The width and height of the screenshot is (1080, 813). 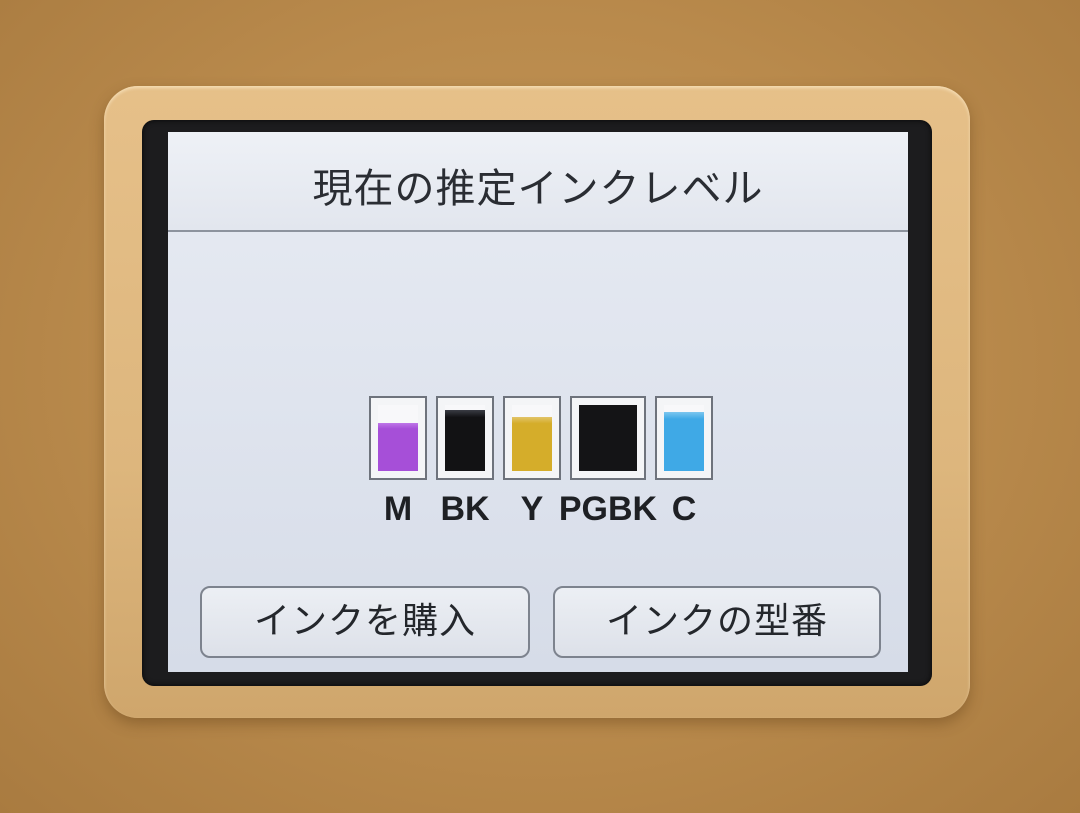 I want to click on ink-cartridge-bk, so click(x=465, y=438).